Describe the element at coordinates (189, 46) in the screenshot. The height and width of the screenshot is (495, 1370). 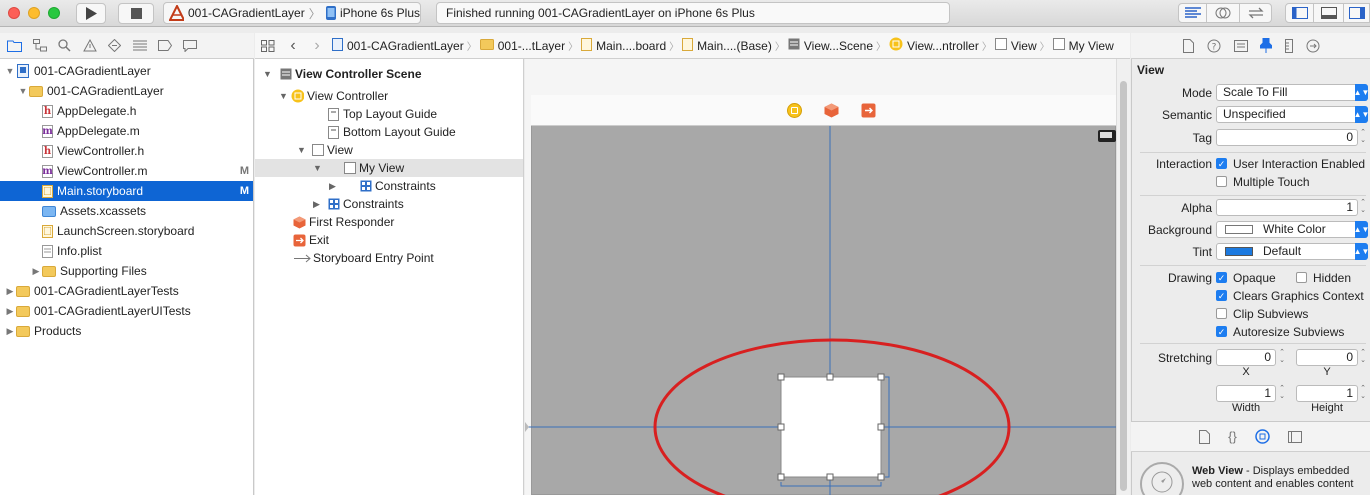
I see `report-navigator-tab` at that location.